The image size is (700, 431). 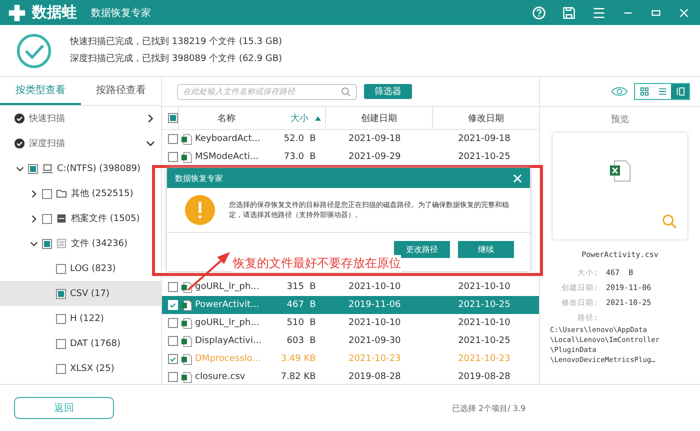 I want to click on eye-icon, so click(x=619, y=91).